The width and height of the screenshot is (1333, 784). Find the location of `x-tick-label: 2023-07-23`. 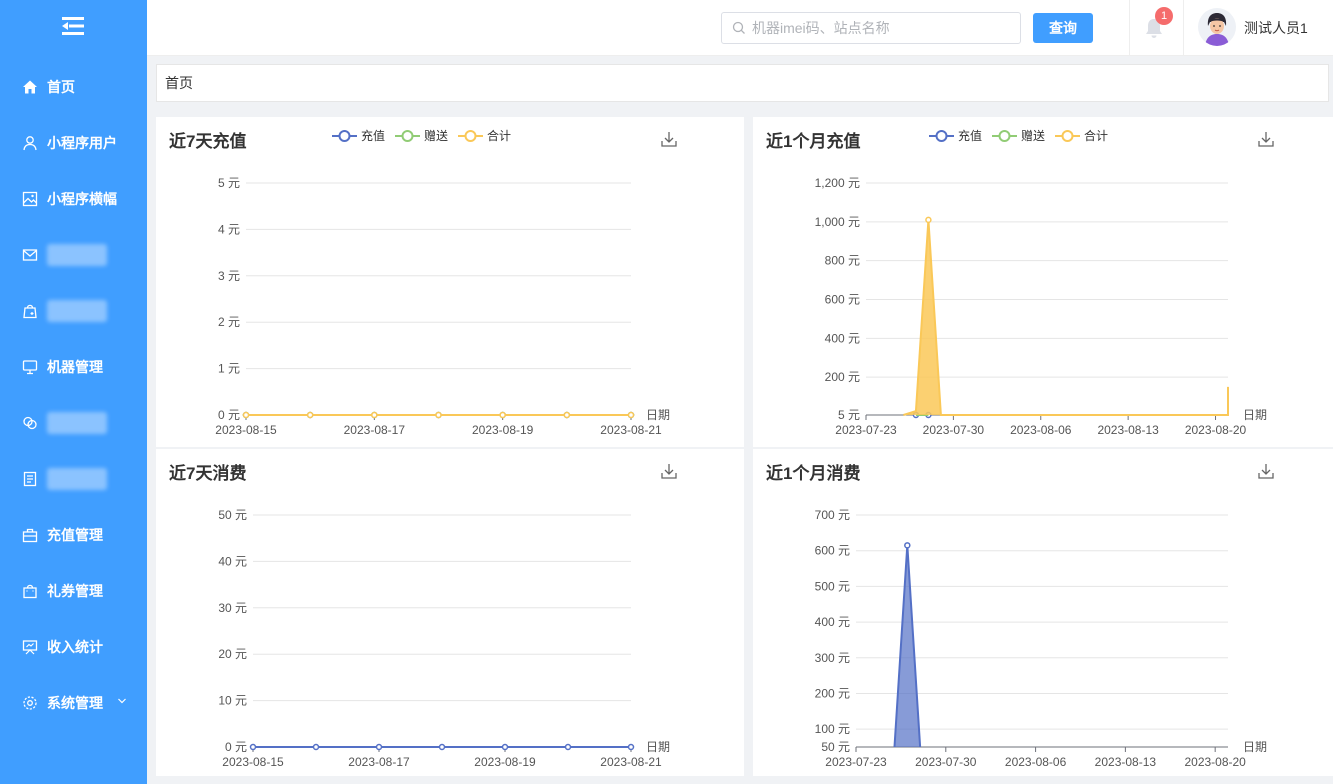

x-tick-label: 2023-07-23 is located at coordinates (856, 762).